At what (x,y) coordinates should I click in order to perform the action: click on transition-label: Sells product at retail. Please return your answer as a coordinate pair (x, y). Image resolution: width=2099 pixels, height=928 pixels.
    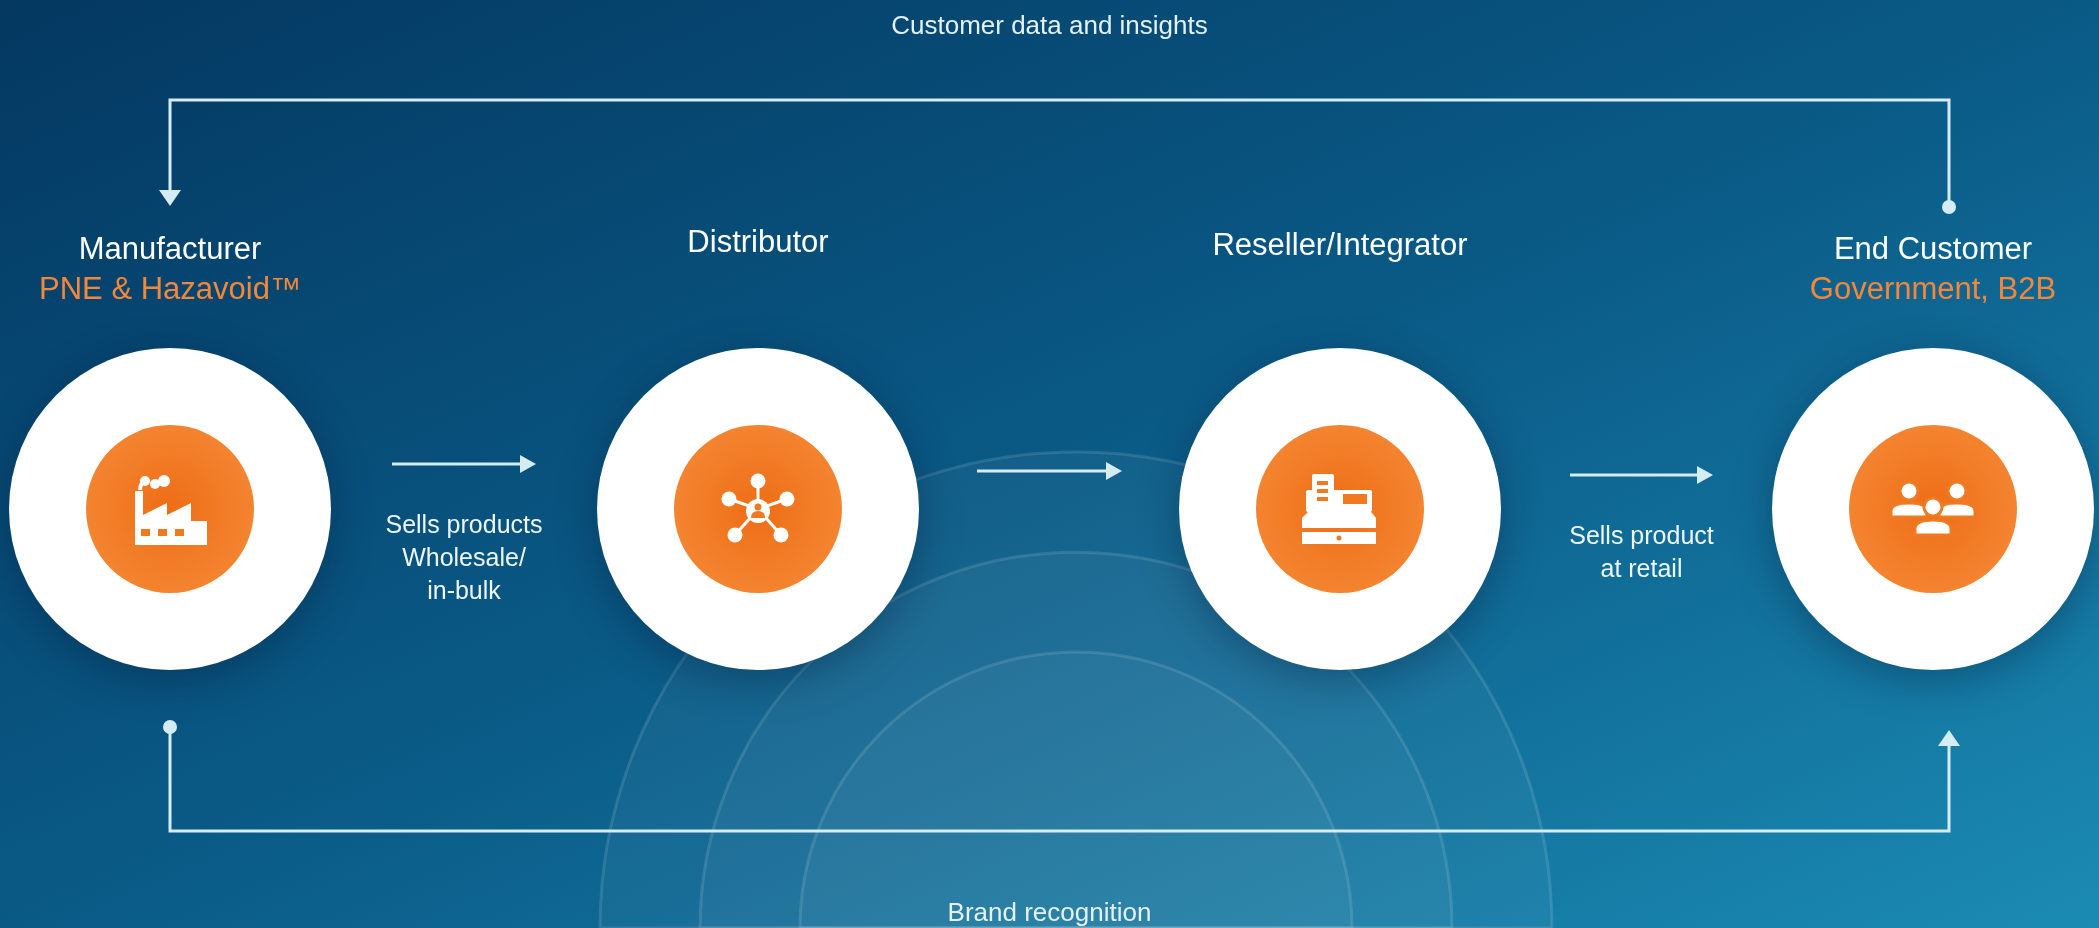
    Looking at the image, I should click on (1641, 552).